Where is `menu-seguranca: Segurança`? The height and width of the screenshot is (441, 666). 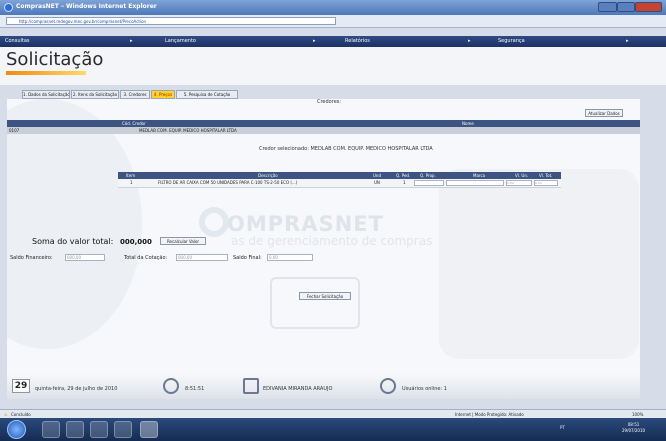 menu-seguranca: Segurança is located at coordinates (511, 41).